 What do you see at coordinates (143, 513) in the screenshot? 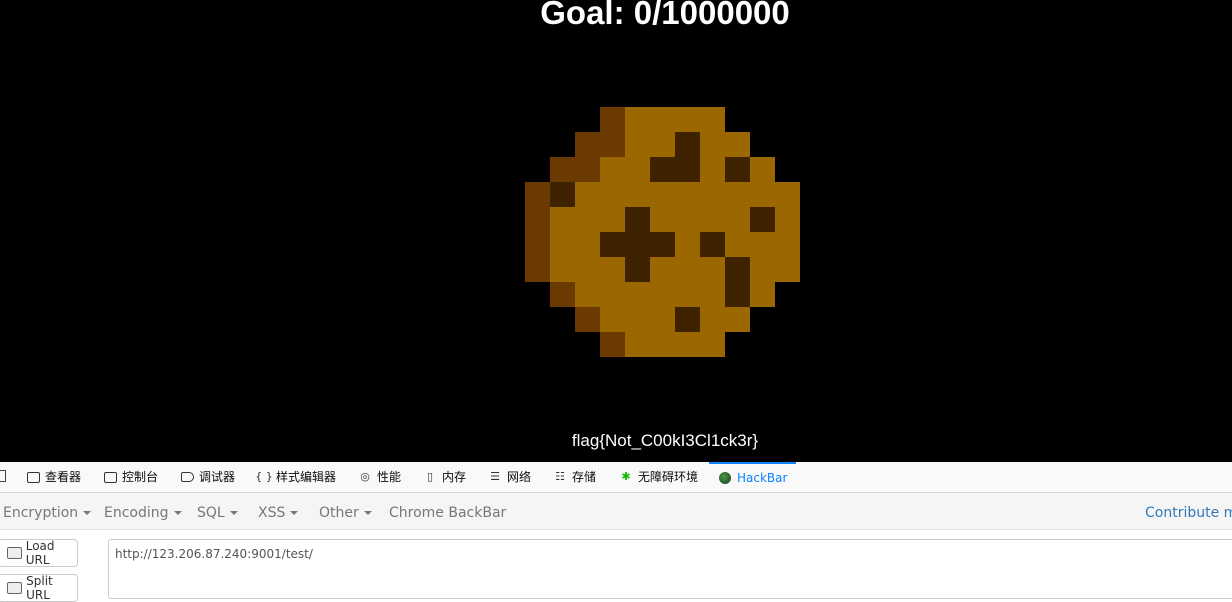
I see `menu-encoding: Encoding` at bounding box center [143, 513].